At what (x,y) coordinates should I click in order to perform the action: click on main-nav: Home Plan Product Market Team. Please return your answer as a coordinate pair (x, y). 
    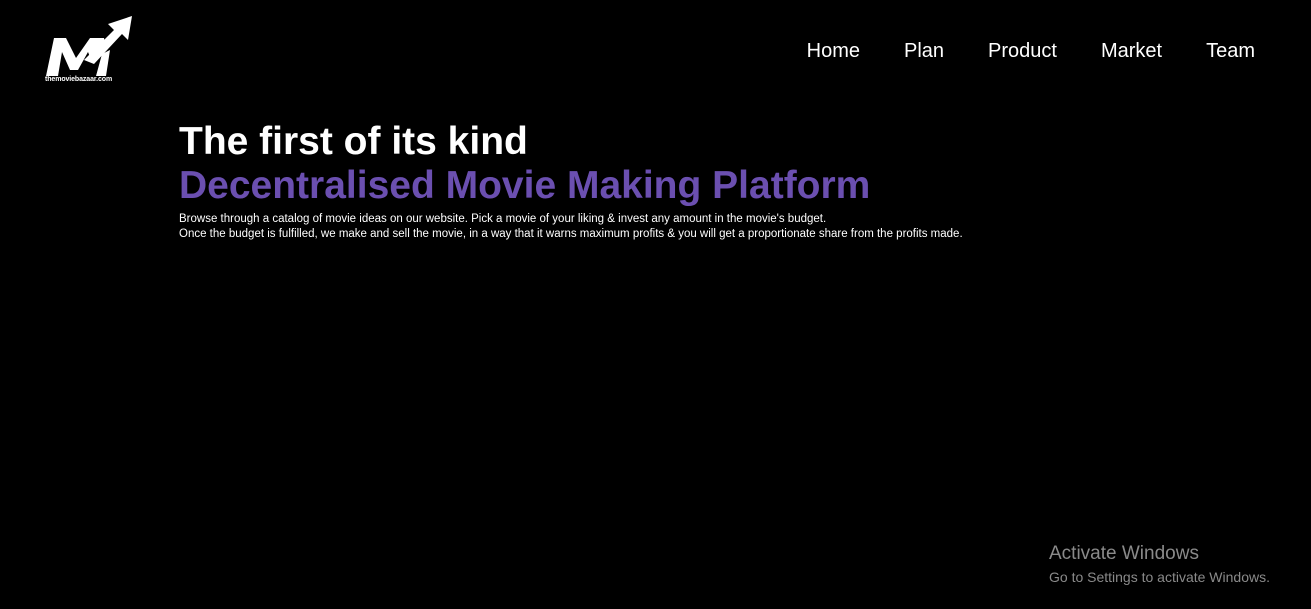
    Looking at the image, I should click on (1009, 51).